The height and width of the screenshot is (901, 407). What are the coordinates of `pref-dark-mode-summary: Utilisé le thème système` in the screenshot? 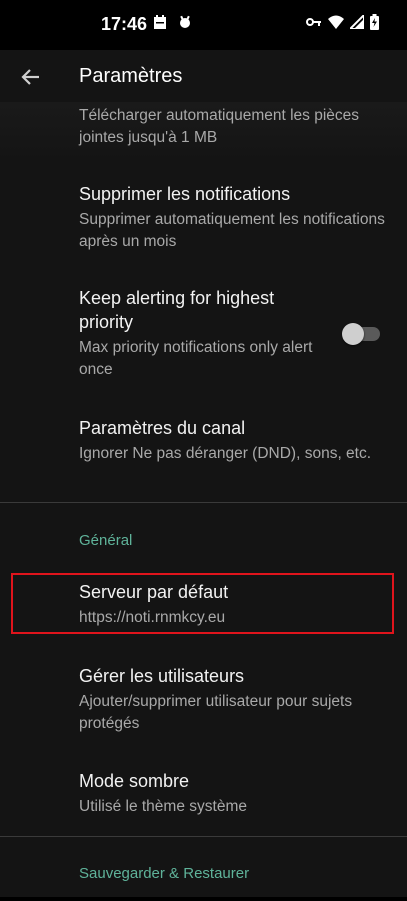 It's located at (163, 806).